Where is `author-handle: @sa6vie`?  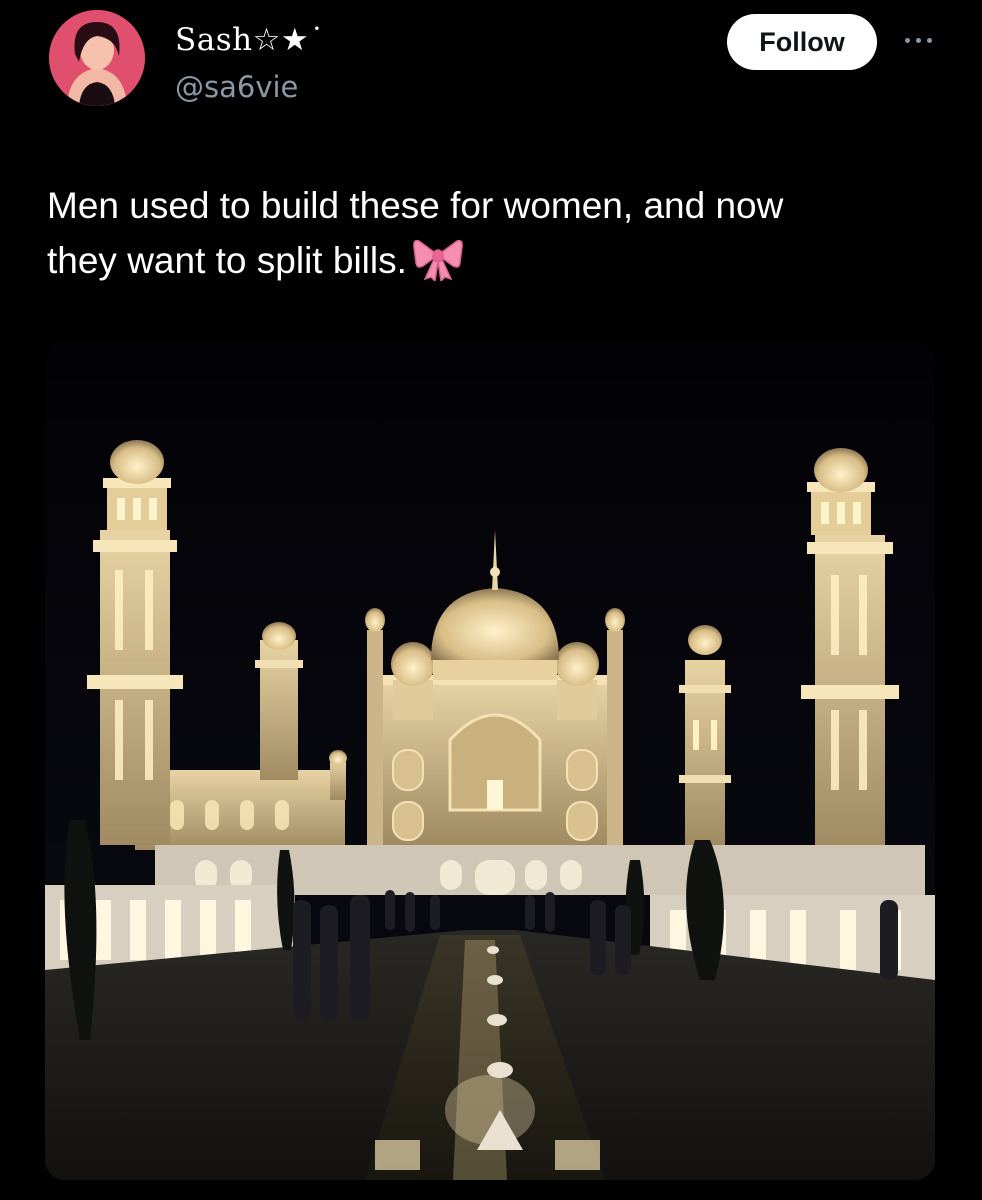 author-handle: @sa6vie is located at coordinates (236, 87).